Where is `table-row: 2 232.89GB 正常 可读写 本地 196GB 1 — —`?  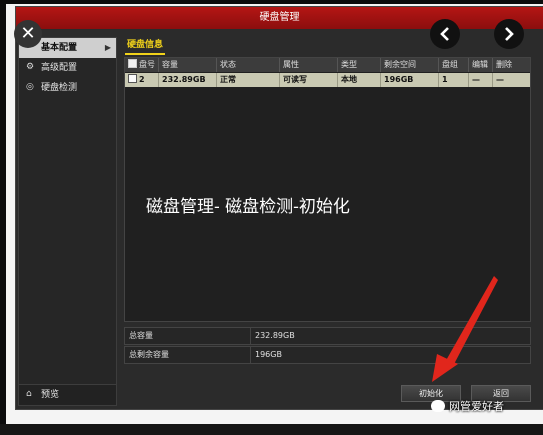
table-row: 2 232.89GB 正常 可读写 本地 196GB 1 — — is located at coordinates (327, 80).